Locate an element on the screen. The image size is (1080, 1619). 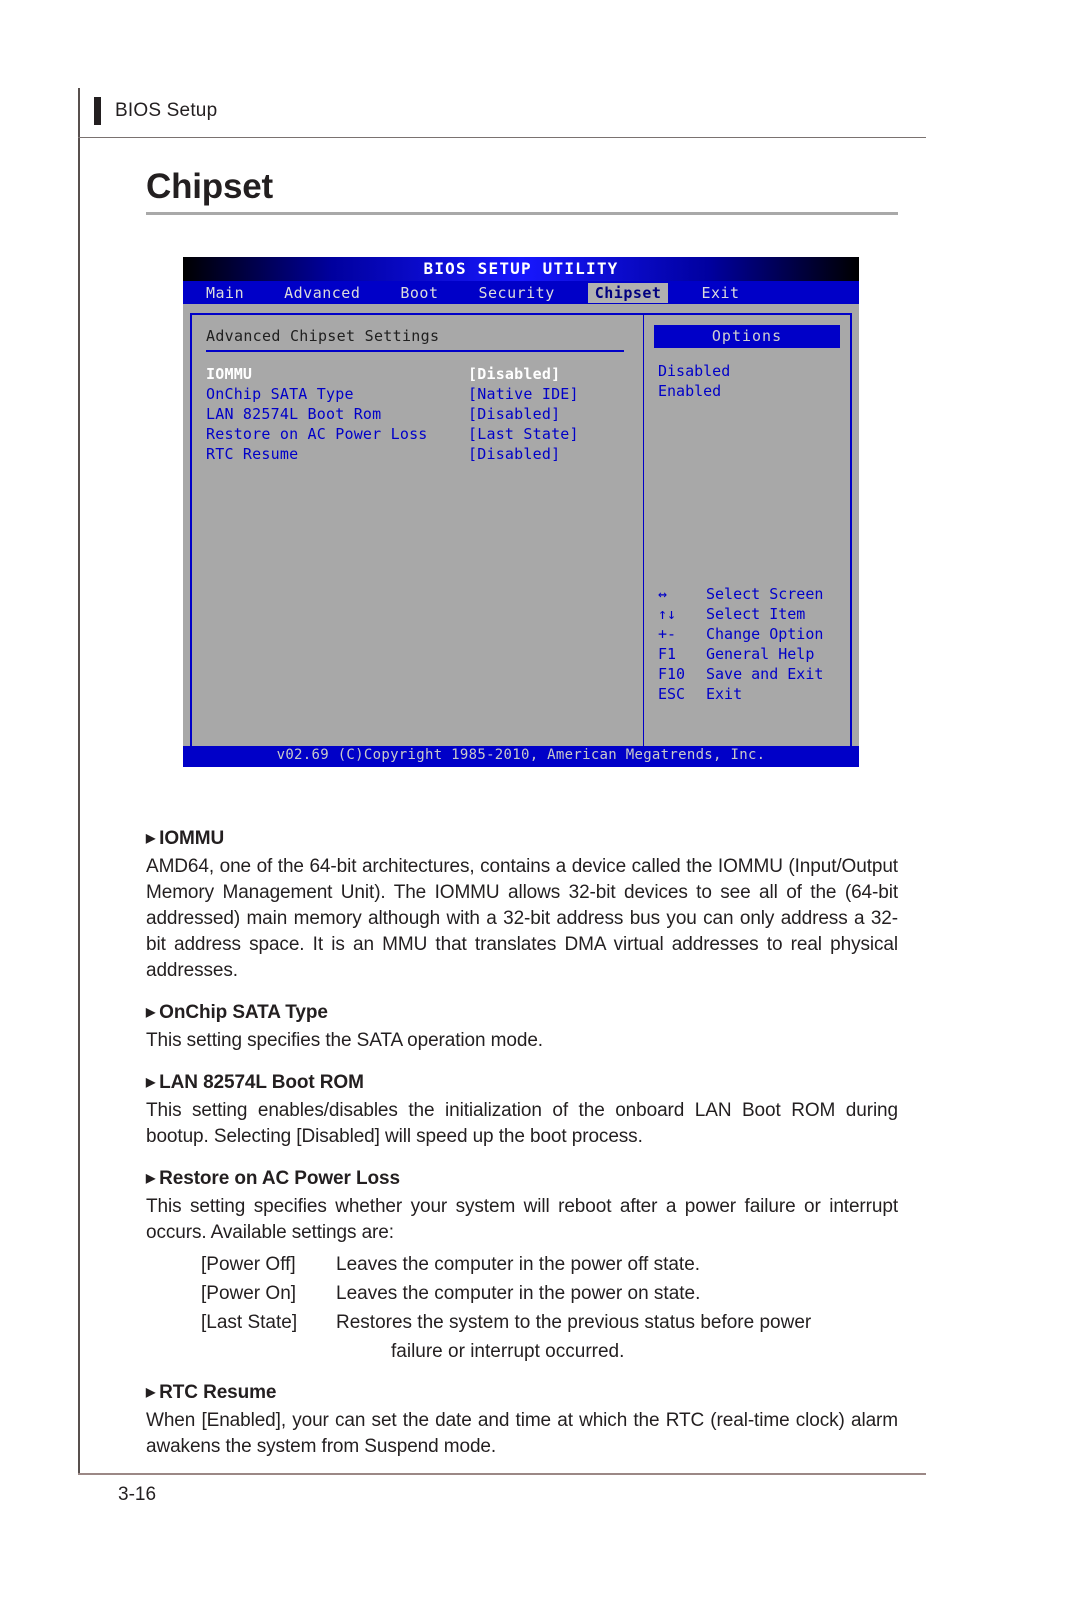
section-heading-onchip-sata: ▶ OnChip SATA Type is located at coordinates (522, 1013).